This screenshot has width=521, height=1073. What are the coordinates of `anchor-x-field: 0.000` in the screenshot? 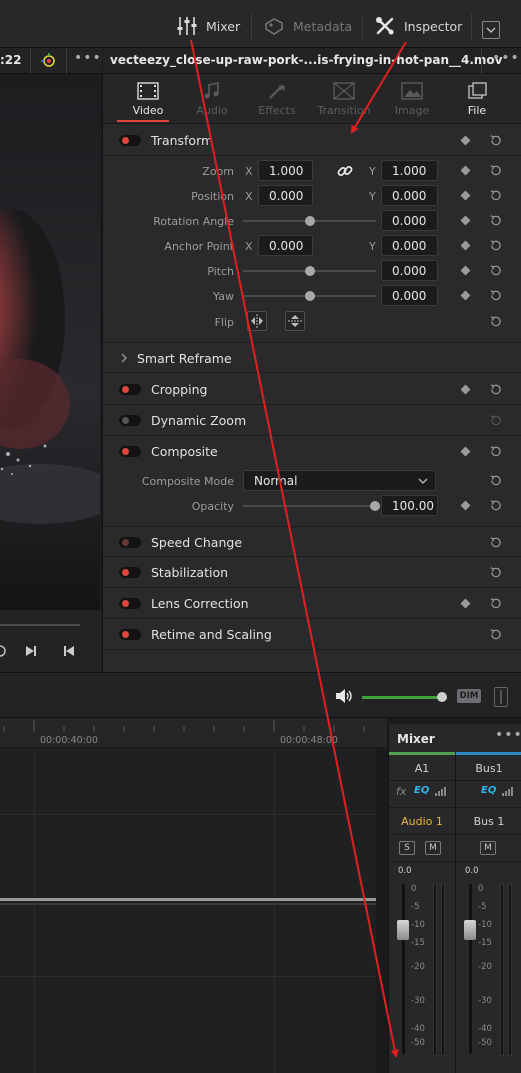 It's located at (285, 245).